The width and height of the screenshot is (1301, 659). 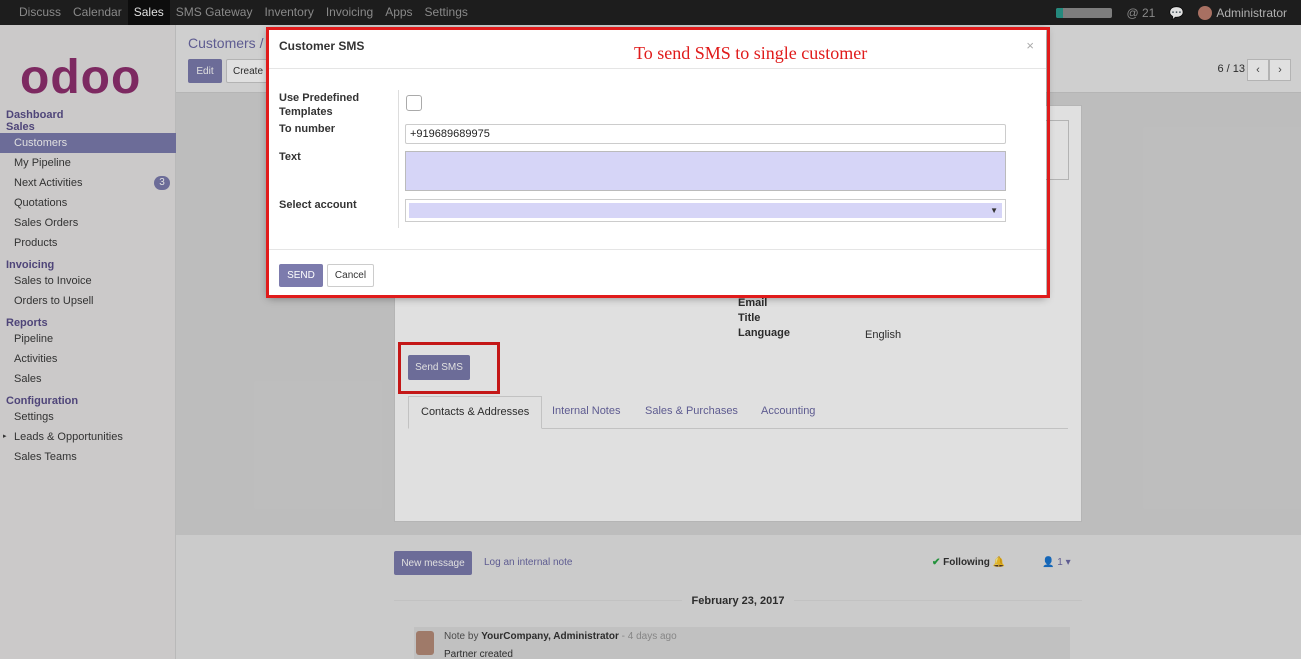 What do you see at coordinates (301, 275) in the screenshot?
I see `send-button: SEND` at bounding box center [301, 275].